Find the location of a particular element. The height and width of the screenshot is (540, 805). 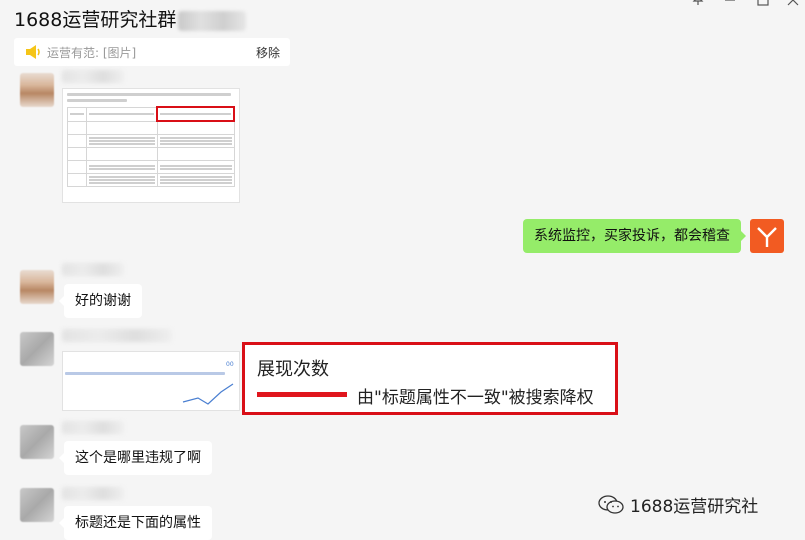

callout-text: 由"标题属性不一致"被搜索降权 is located at coordinates (475, 398).